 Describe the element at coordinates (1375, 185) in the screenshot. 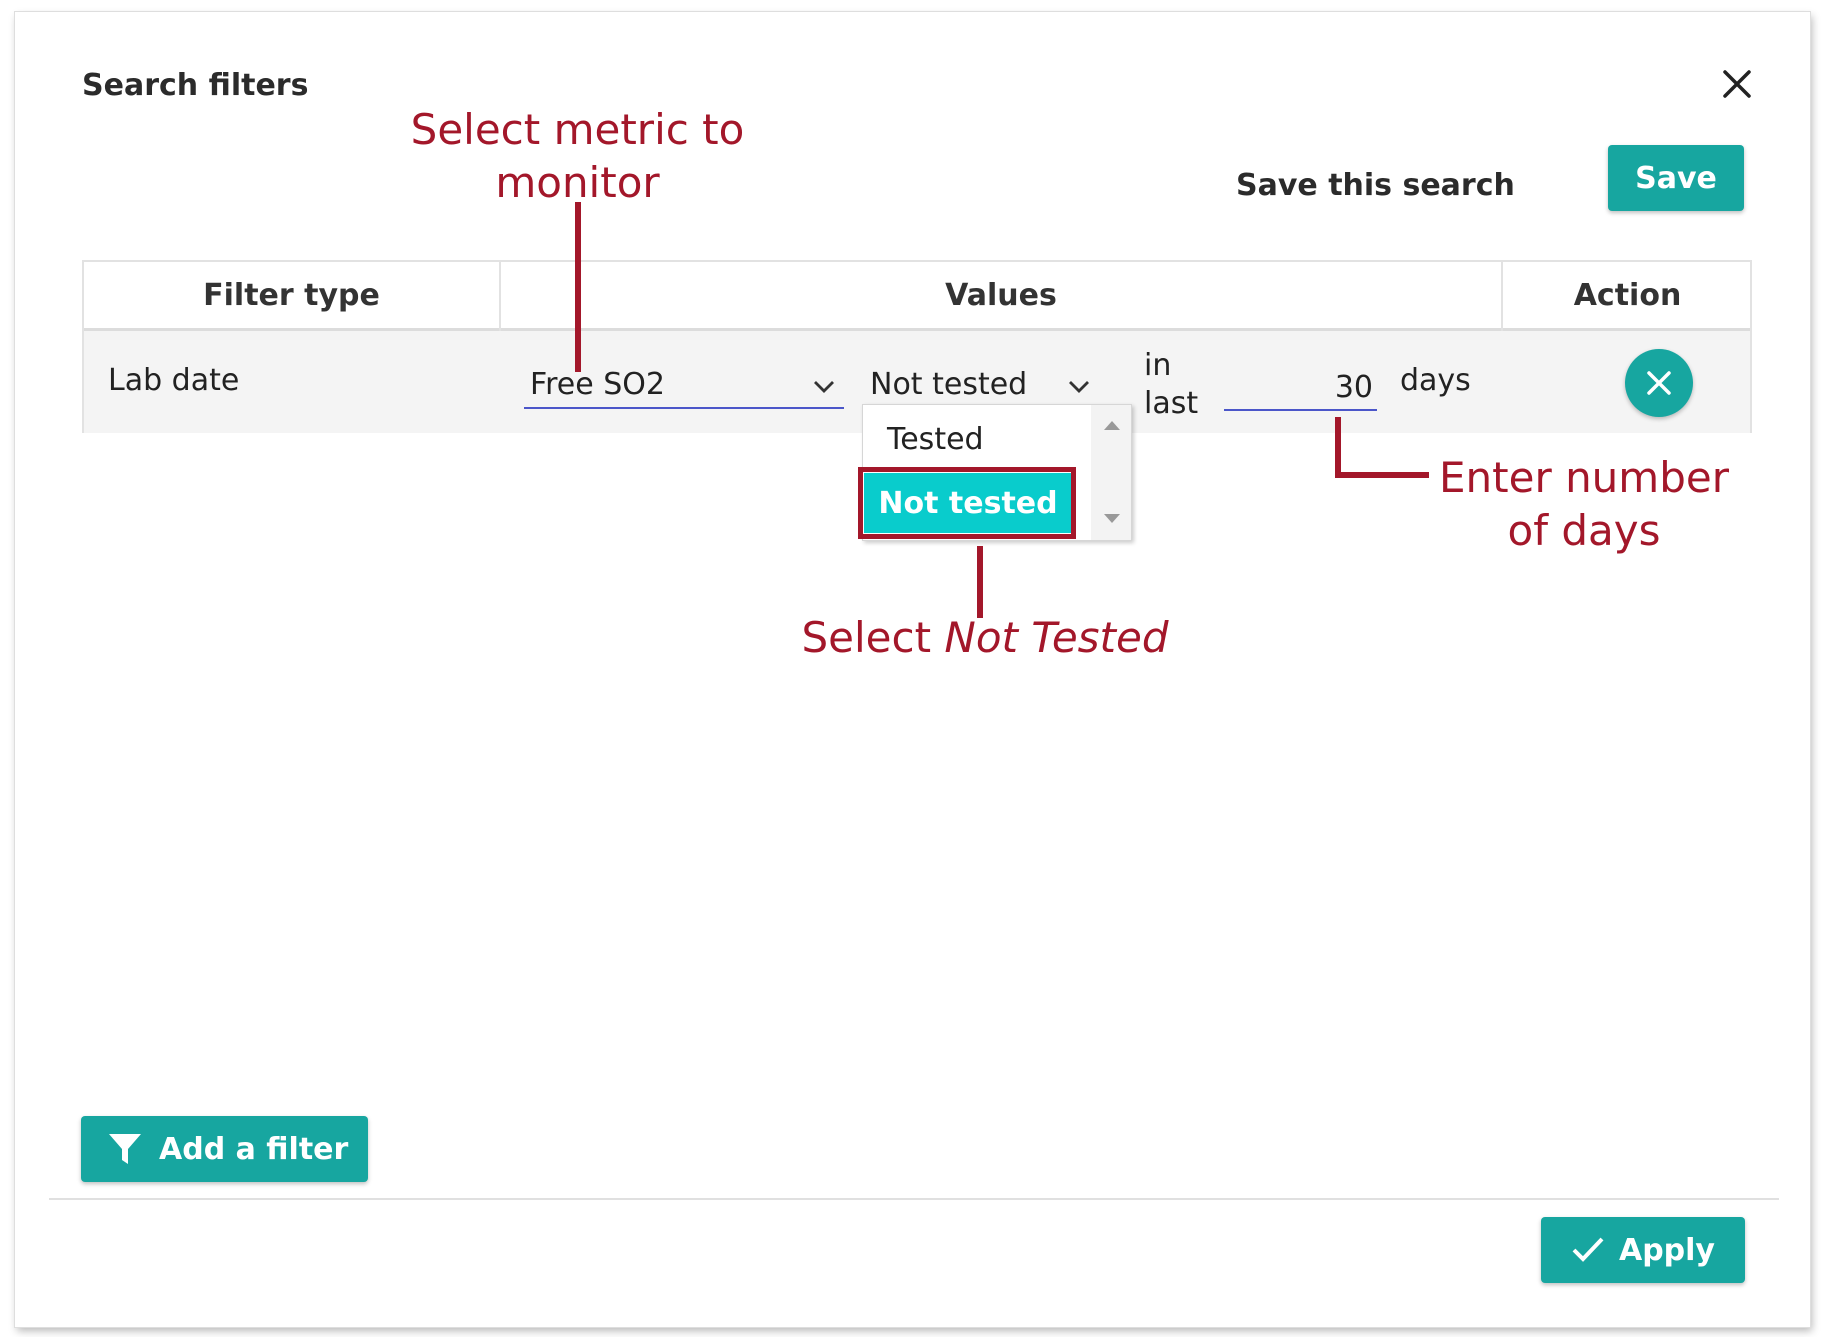

I see `save-search-label: Save this search` at that location.